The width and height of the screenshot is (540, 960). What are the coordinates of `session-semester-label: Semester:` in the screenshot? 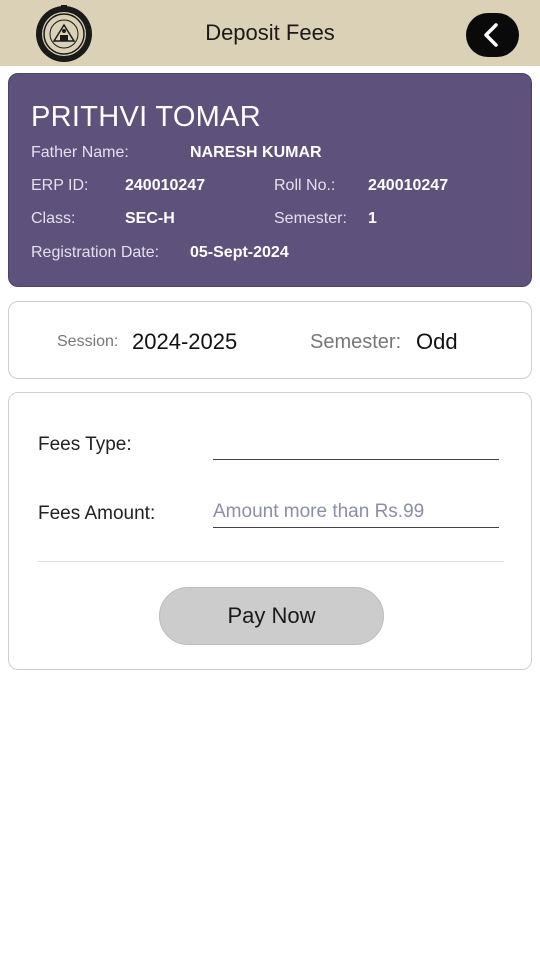 It's located at (356, 342).